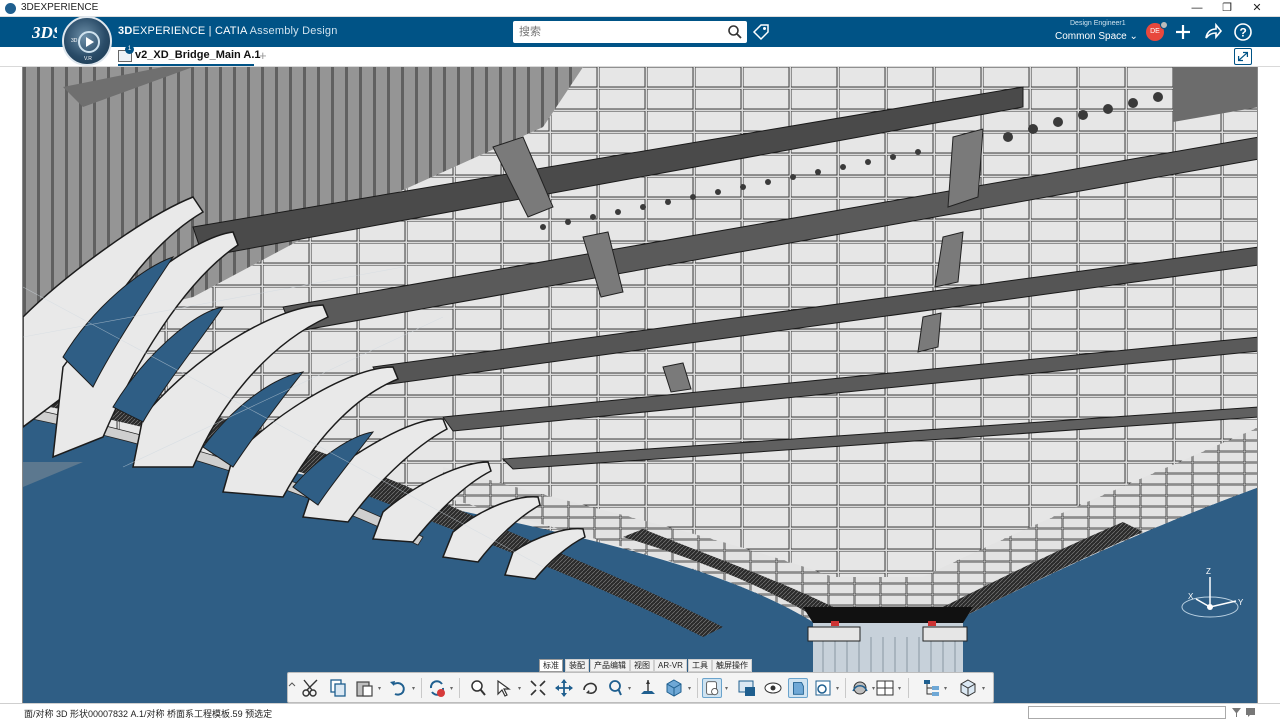 This screenshot has height=720, width=1280. Describe the element at coordinates (983, 688) in the screenshot. I see `box-dropdown-icon: ▾` at that location.